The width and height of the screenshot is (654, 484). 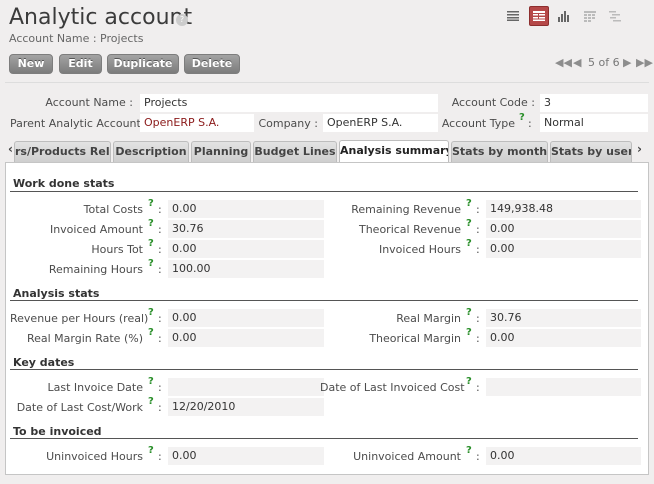 I want to click on remaining-revenue-field: 149,938.48, so click(x=563, y=209).